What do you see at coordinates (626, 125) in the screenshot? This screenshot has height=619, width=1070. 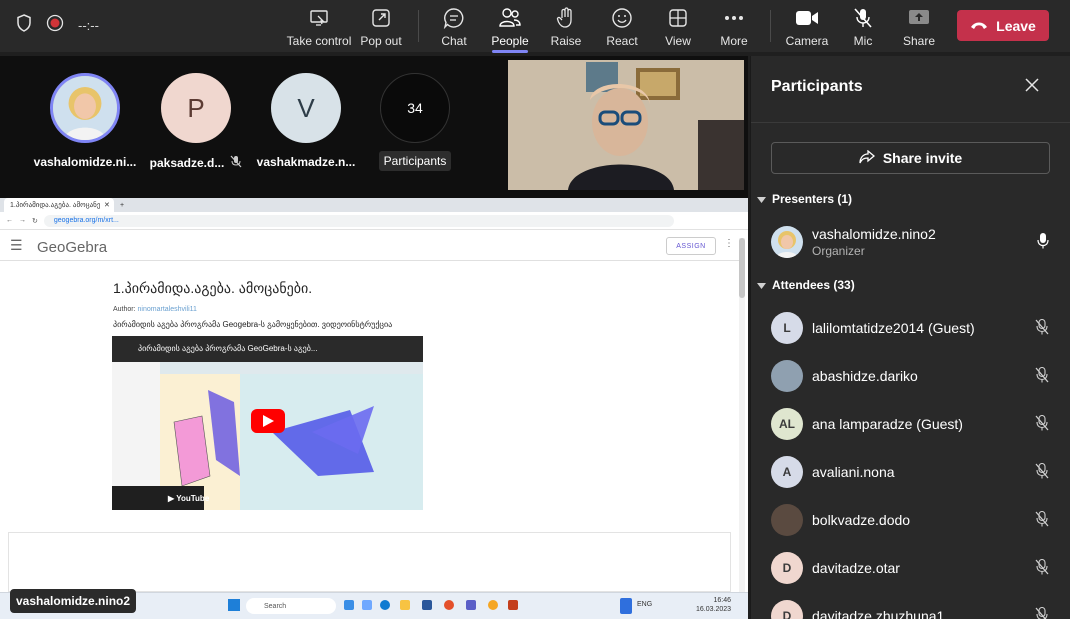 I see `self-video` at bounding box center [626, 125].